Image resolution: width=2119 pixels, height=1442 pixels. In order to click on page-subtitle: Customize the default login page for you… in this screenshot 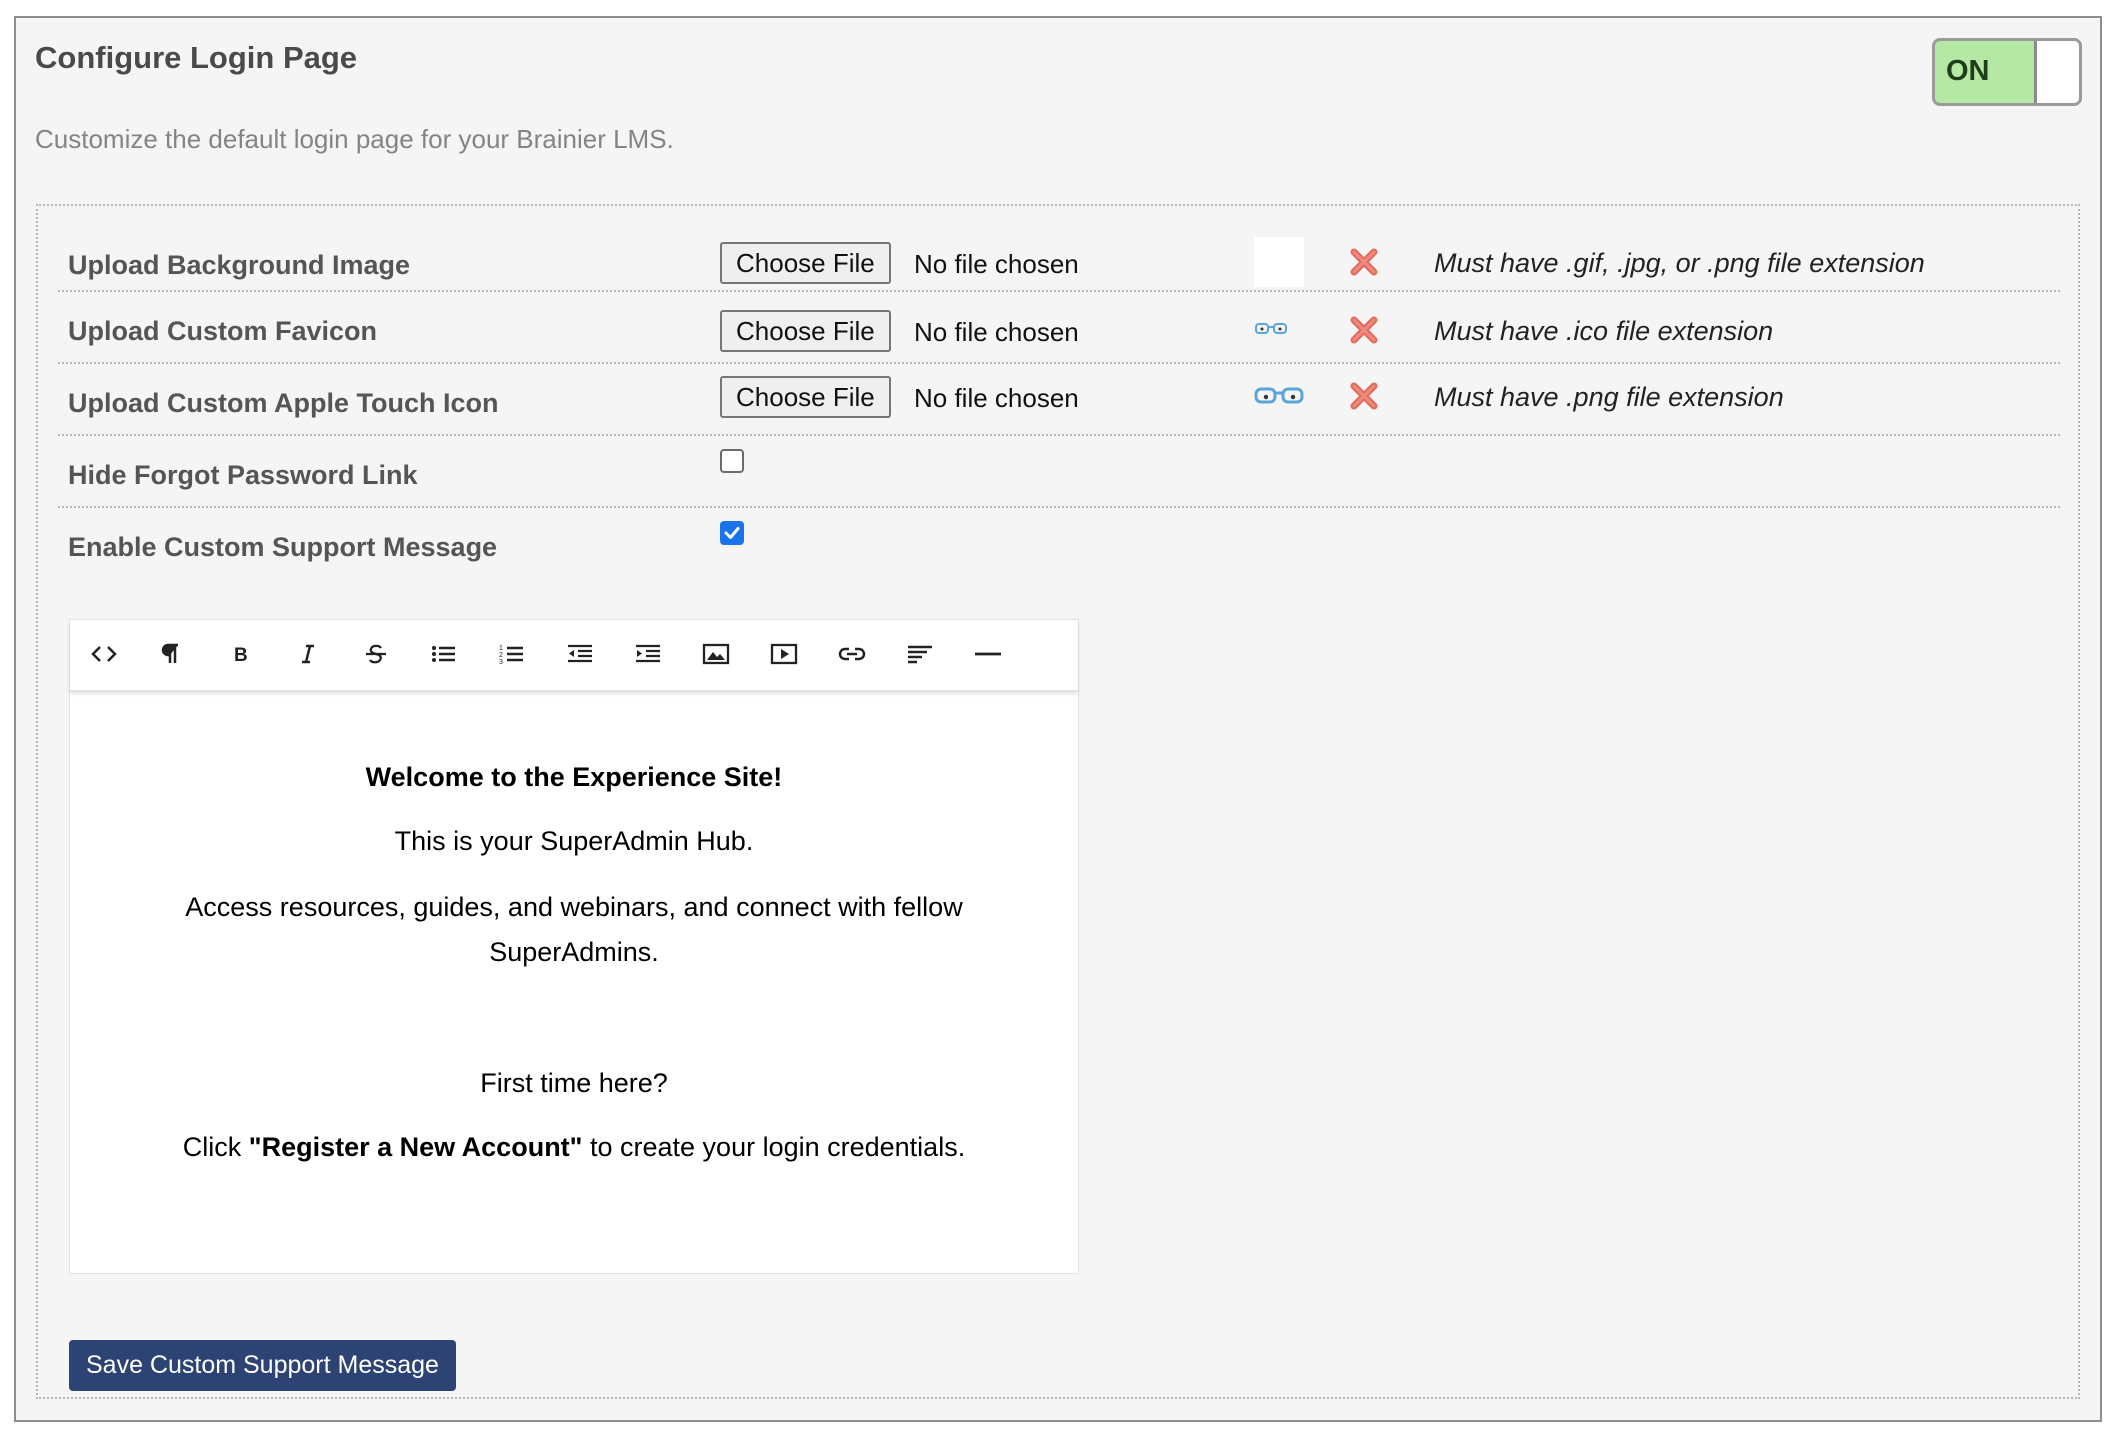, I will do `click(354, 139)`.